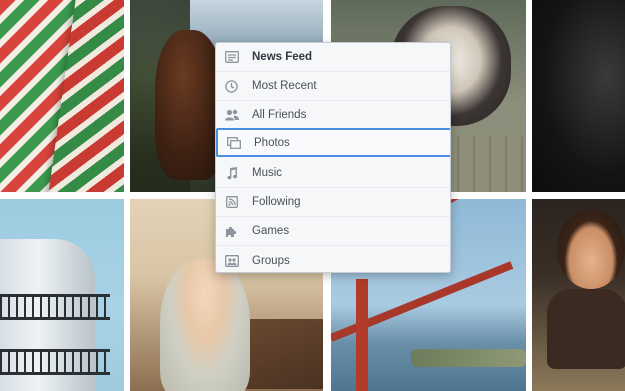 This screenshot has width=625, height=391. I want to click on menu-item-label: Music, so click(267, 173).